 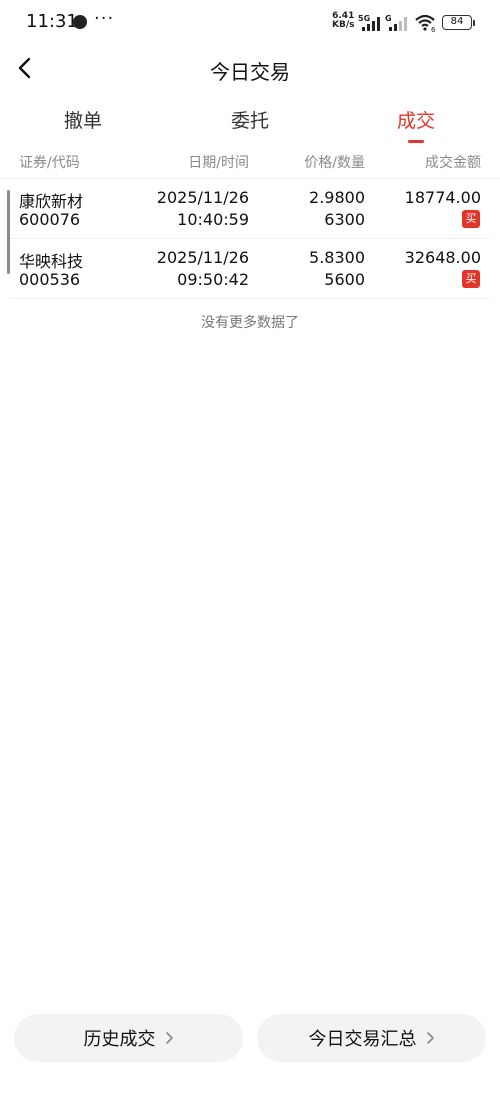 What do you see at coordinates (104, 18) in the screenshot?
I see `more-notifications-icon: ···` at bounding box center [104, 18].